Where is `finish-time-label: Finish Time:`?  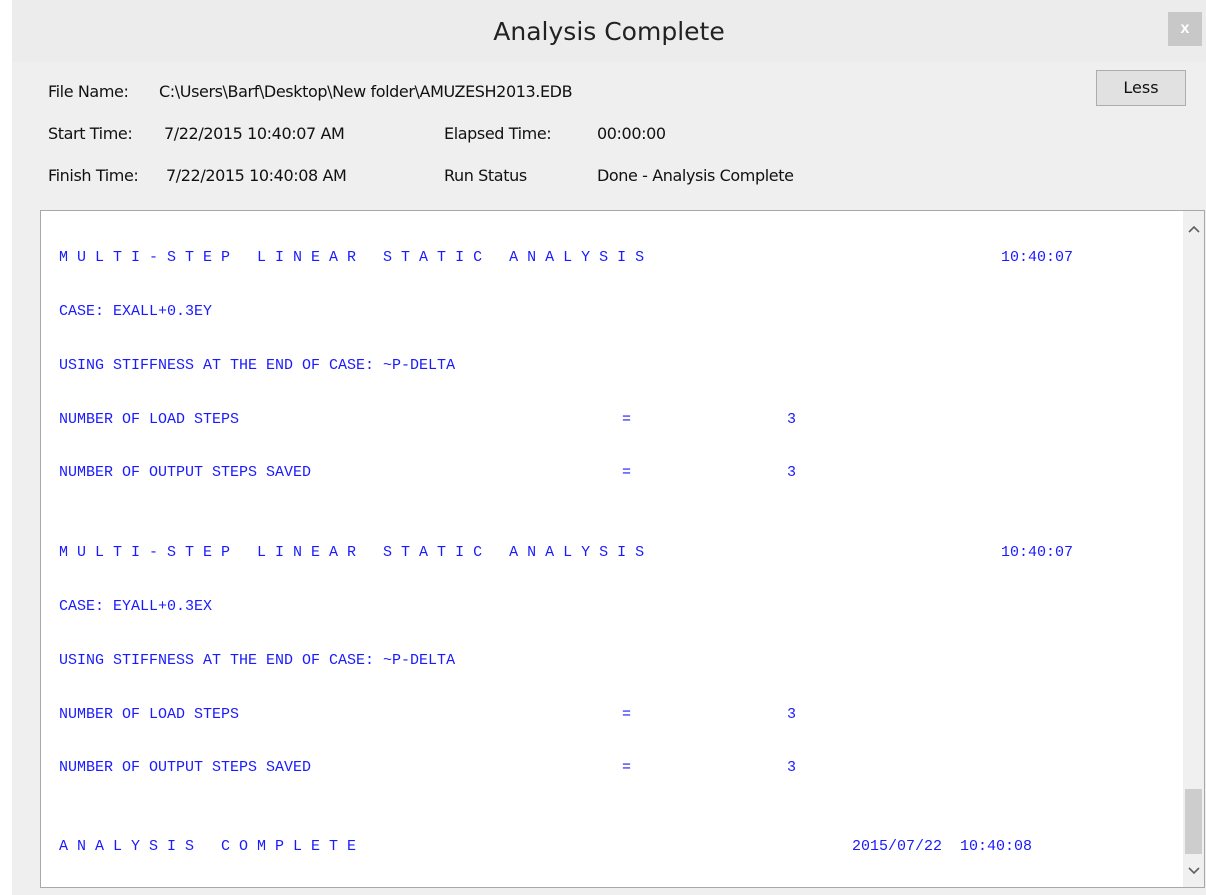 finish-time-label: Finish Time: is located at coordinates (93, 175).